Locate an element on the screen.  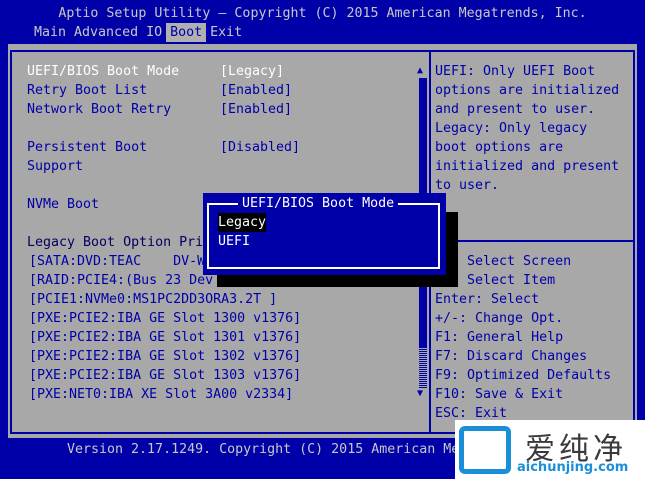
help-divider is located at coordinates (533, 241).